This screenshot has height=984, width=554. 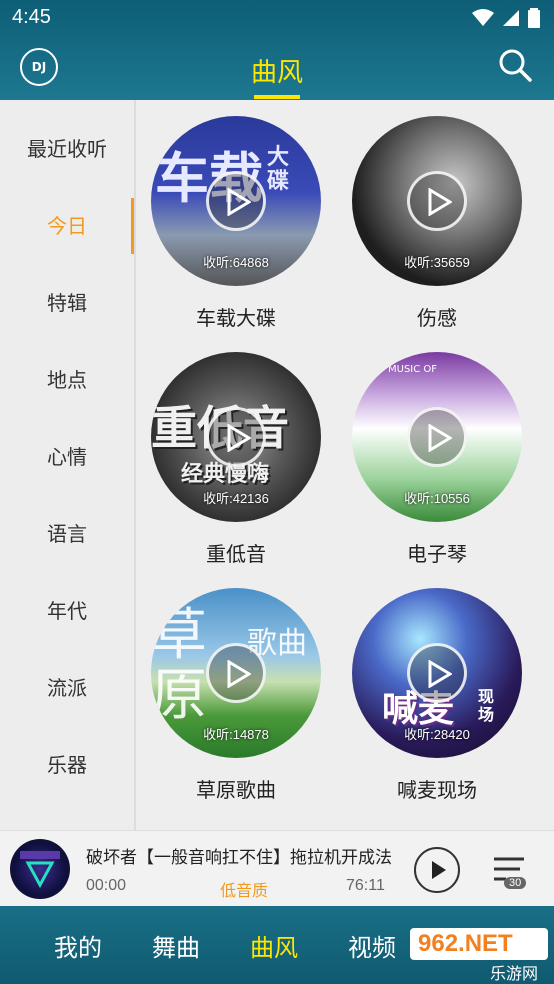 What do you see at coordinates (465, 943) in the screenshot?
I see `watermark-text: 962.NET` at bounding box center [465, 943].